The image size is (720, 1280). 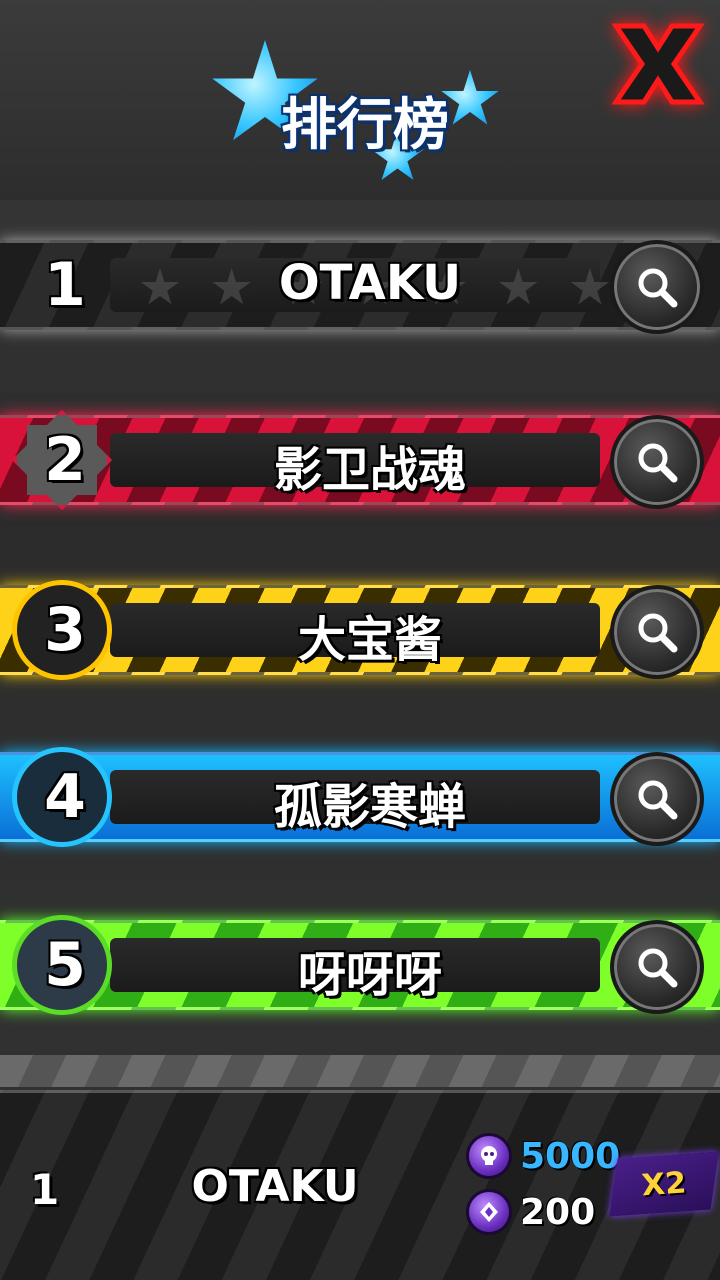 I want to click on player-name: OTAKU, so click(x=370, y=283).